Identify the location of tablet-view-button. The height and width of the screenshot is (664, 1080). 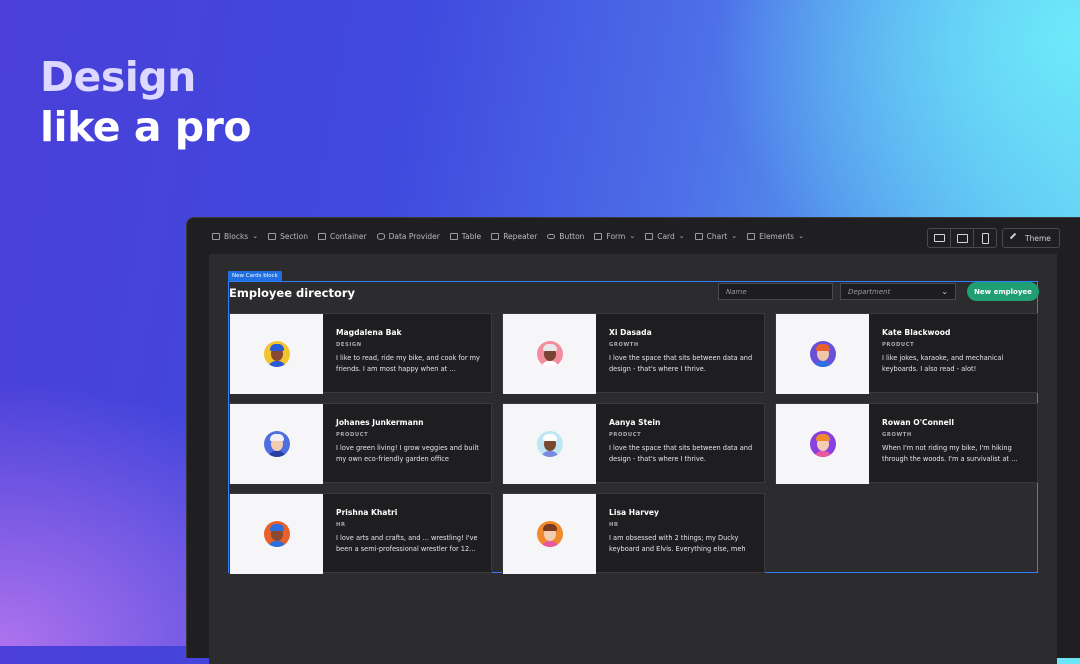
(962, 238).